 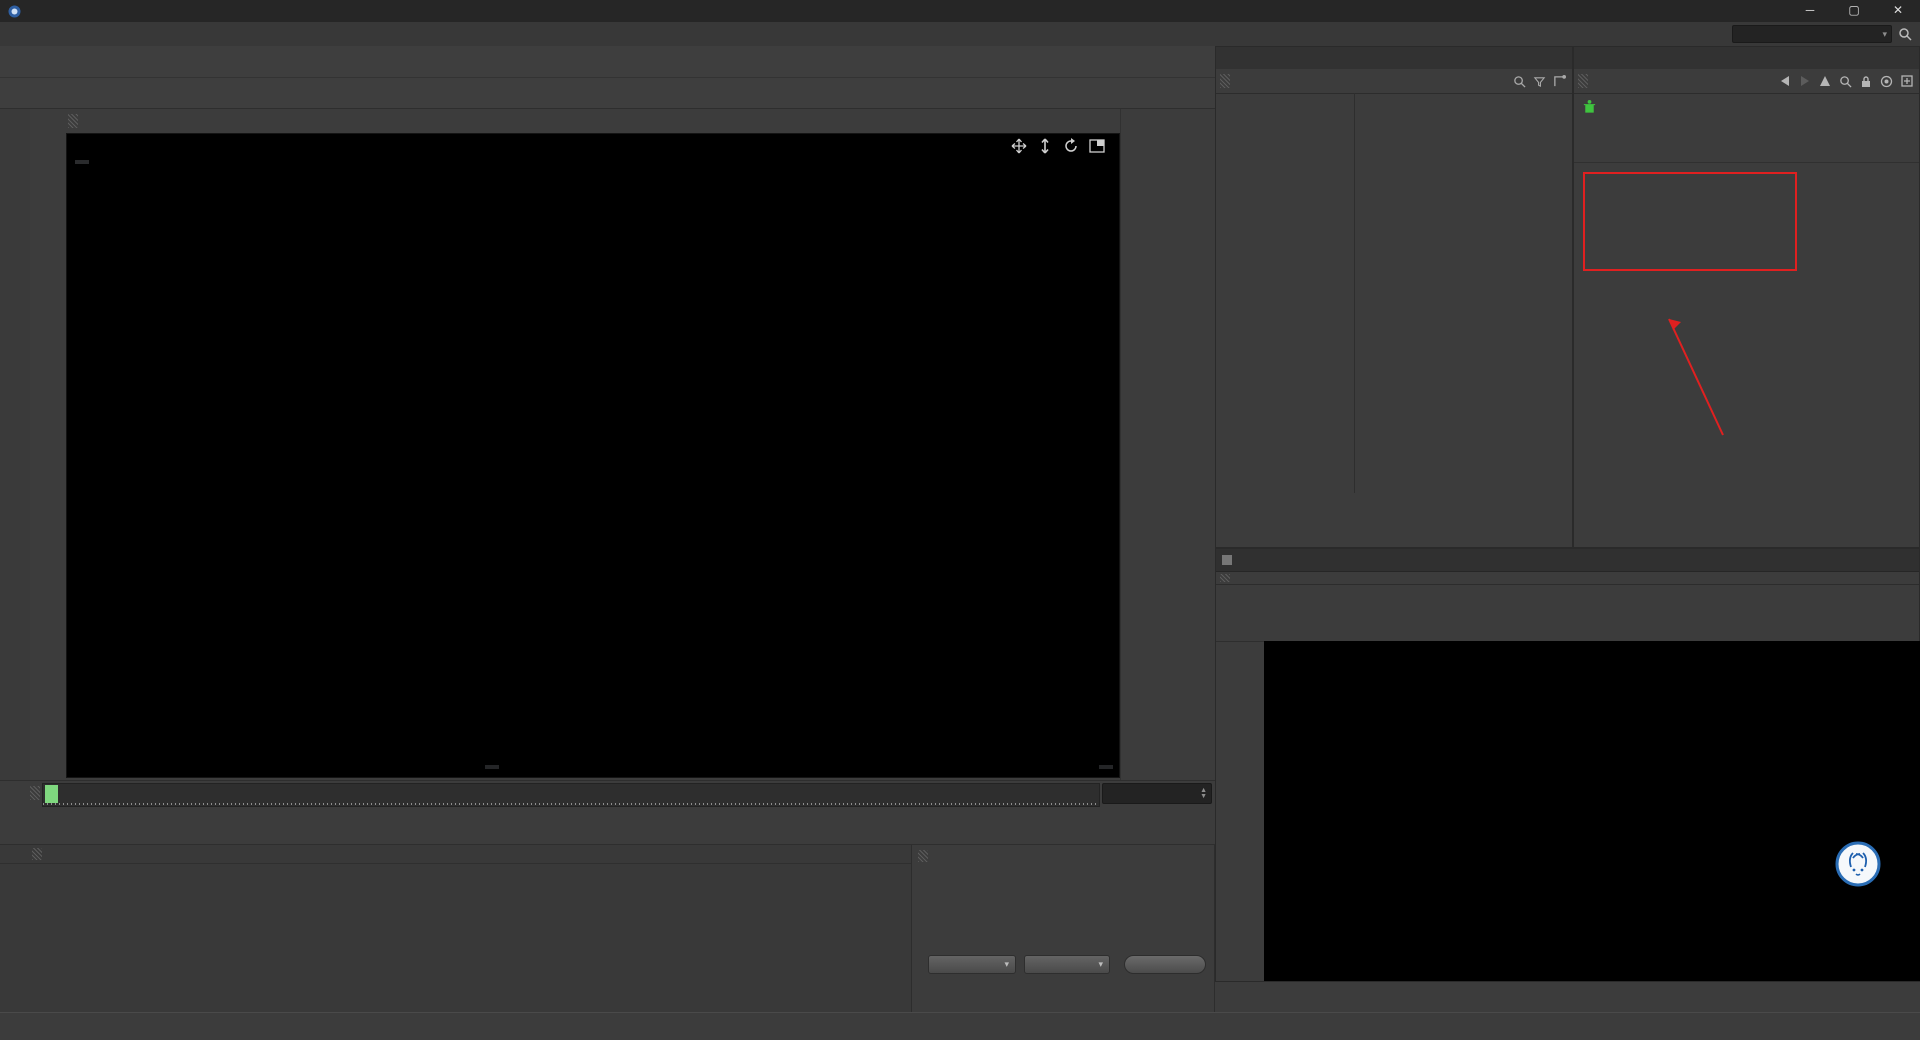 What do you see at coordinates (1905, 34) in the screenshot?
I see `search-icon` at bounding box center [1905, 34].